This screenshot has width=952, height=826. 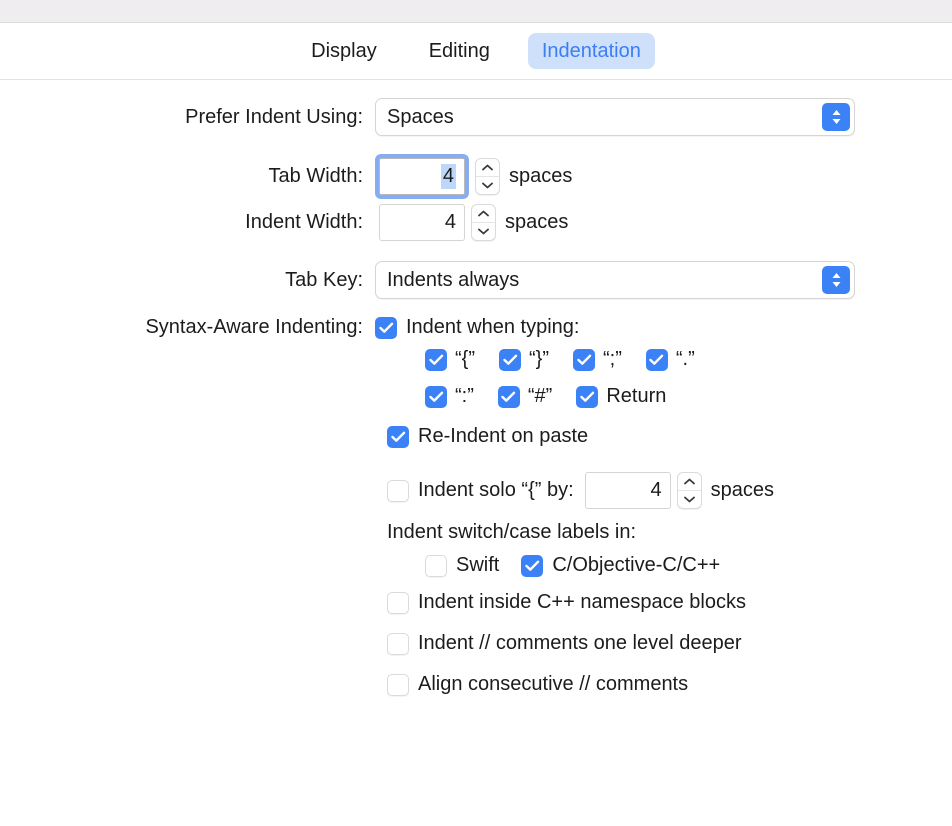 I want to click on c-objective-c-cpp-label: C/Objective-C/C++, so click(x=636, y=565).